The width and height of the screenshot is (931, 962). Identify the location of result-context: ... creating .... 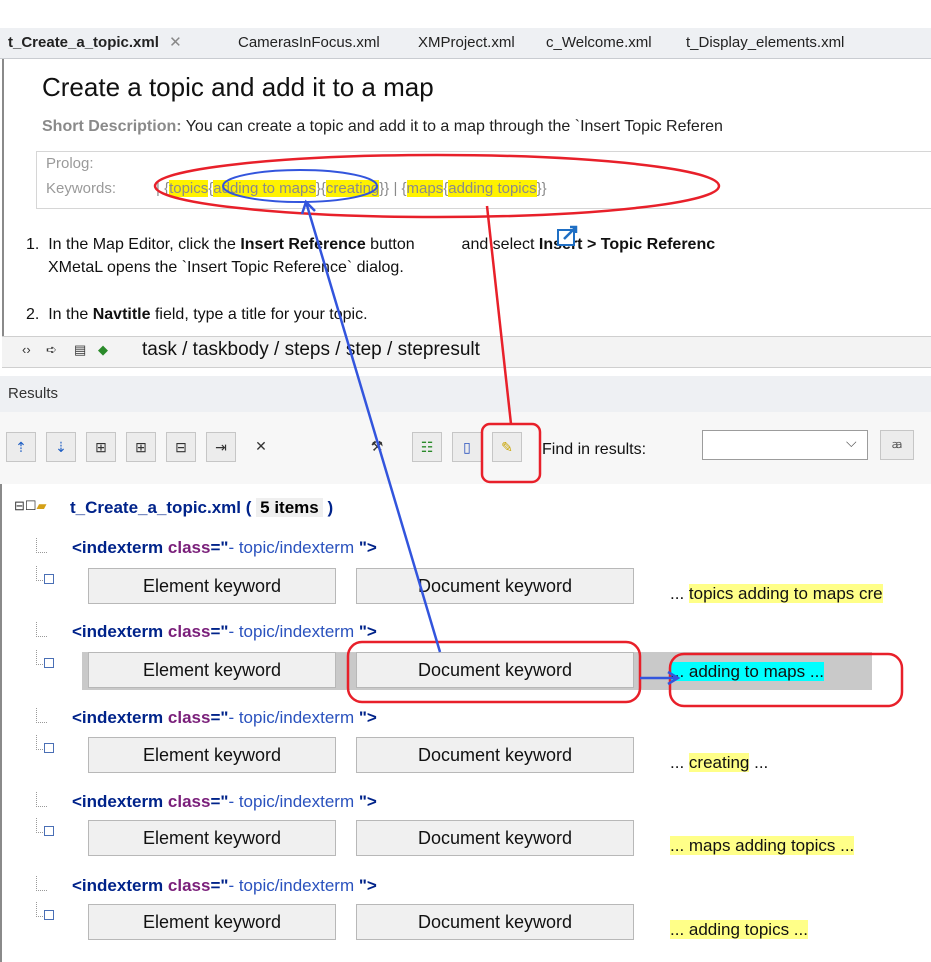
(719, 763).